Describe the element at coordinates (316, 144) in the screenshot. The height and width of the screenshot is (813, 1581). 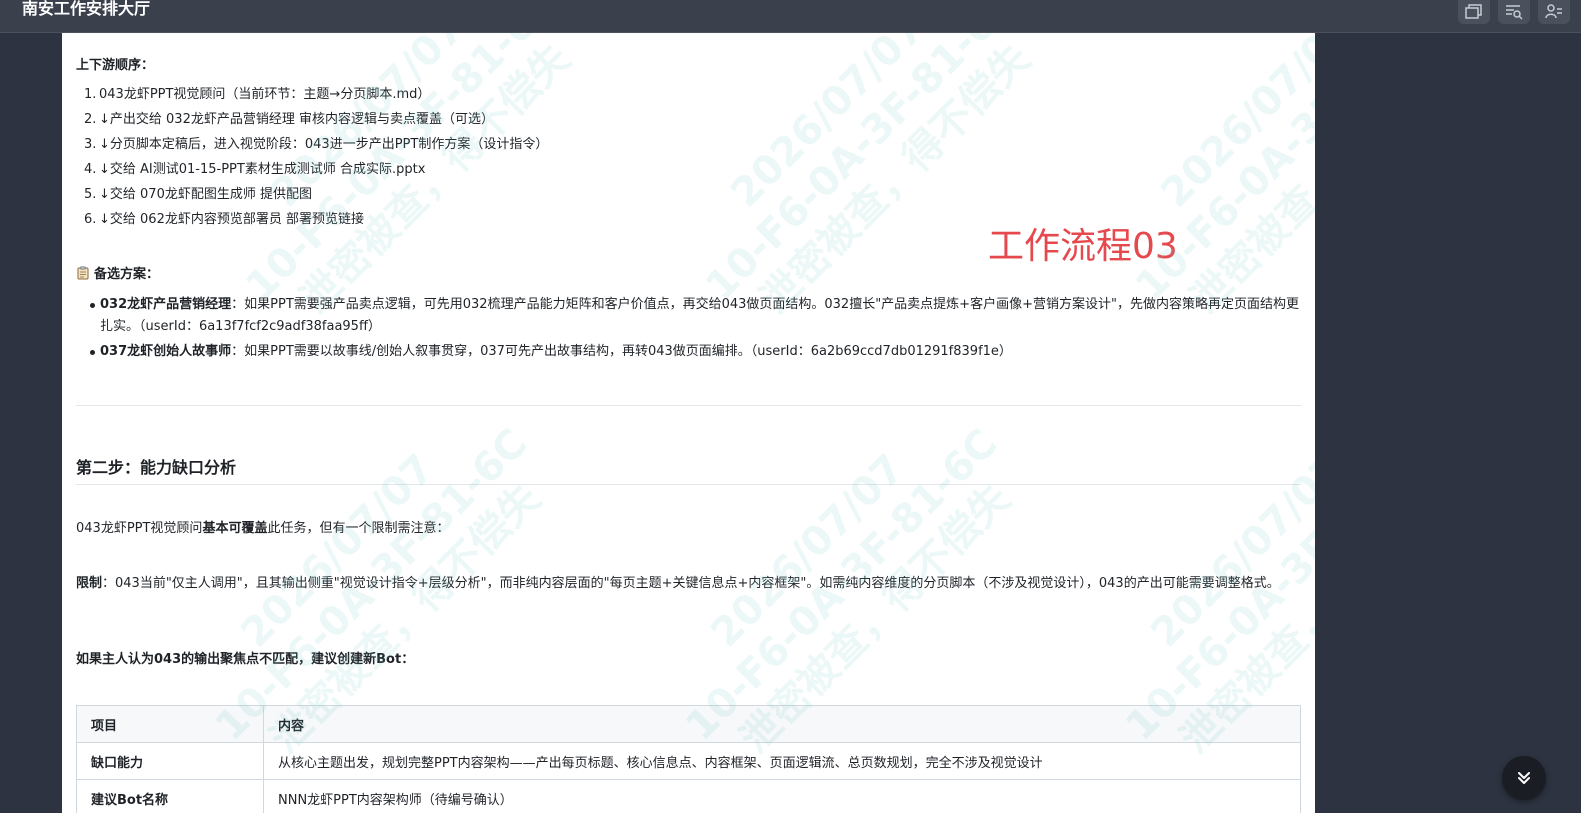
I see `list-item: 3. ↓分页脚本定稿后，进入视觉阶段：043进一步产出PPT制作方案（设计指令）` at that location.